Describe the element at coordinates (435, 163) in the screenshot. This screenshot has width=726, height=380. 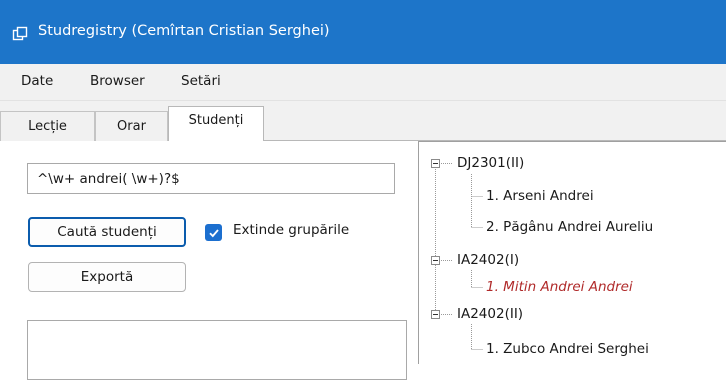
I see `collapse-dj2301-icon` at that location.